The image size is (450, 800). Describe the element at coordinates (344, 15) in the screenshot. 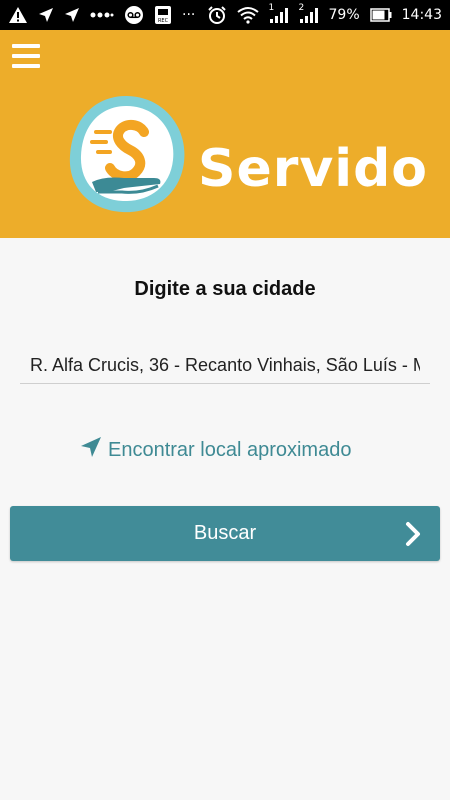

I see `battery-percent: 79%` at that location.